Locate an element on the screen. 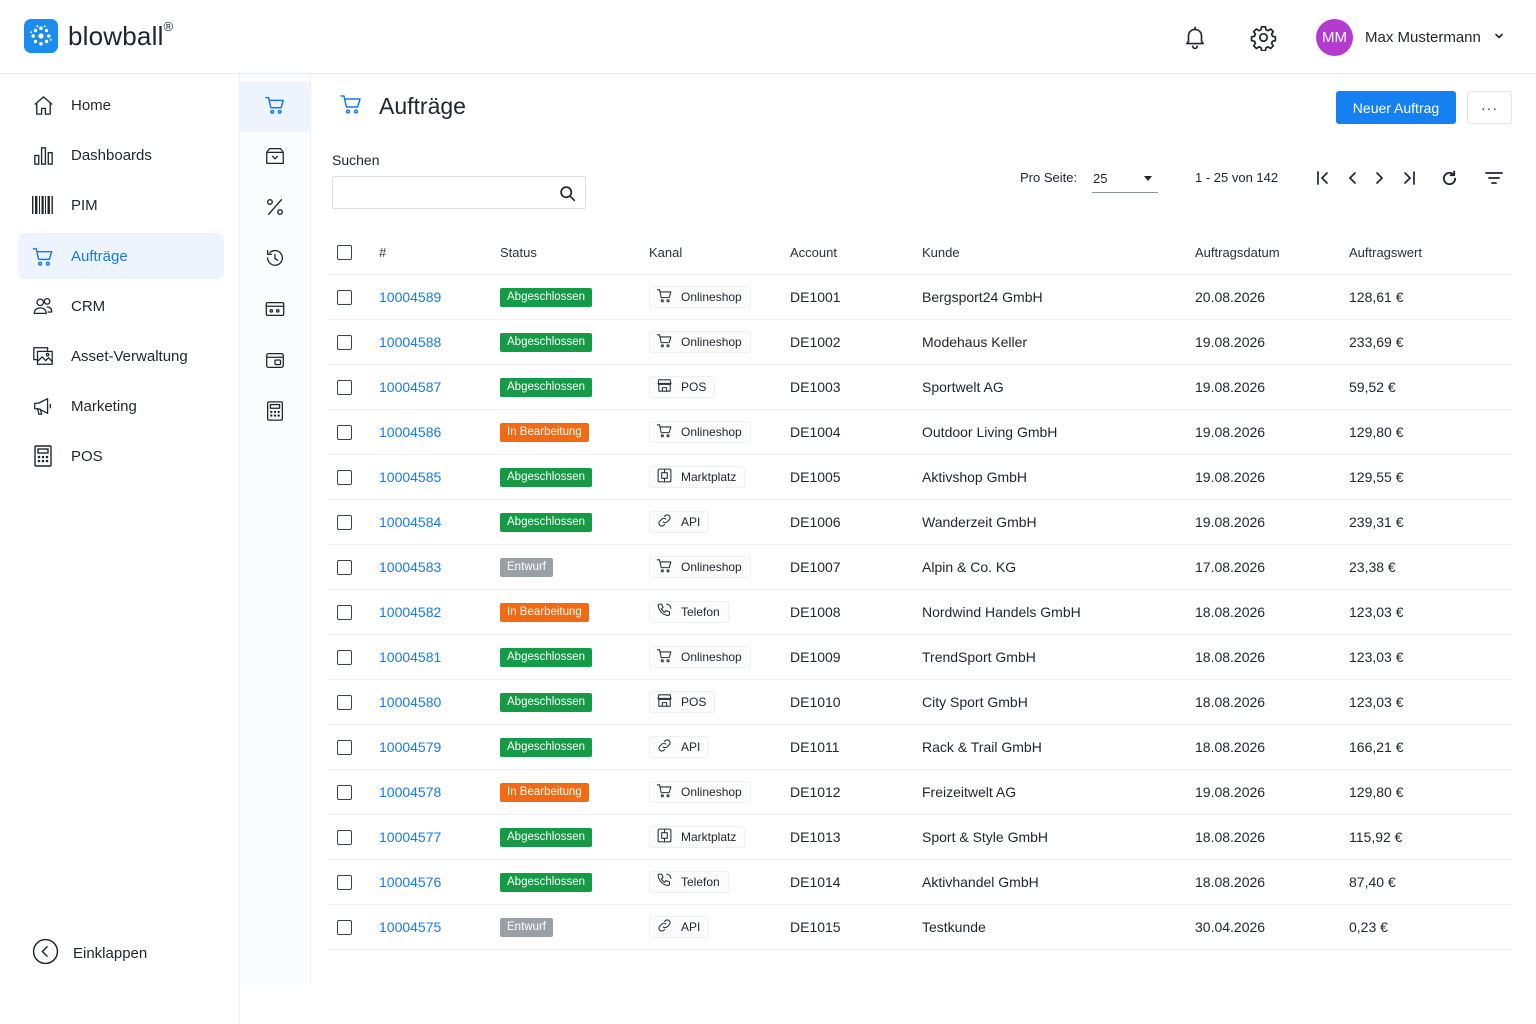 The width and height of the screenshot is (1536, 1024). sidebar-item-asset-verwaltung: Asset-Verwaltung is located at coordinates (121, 356).